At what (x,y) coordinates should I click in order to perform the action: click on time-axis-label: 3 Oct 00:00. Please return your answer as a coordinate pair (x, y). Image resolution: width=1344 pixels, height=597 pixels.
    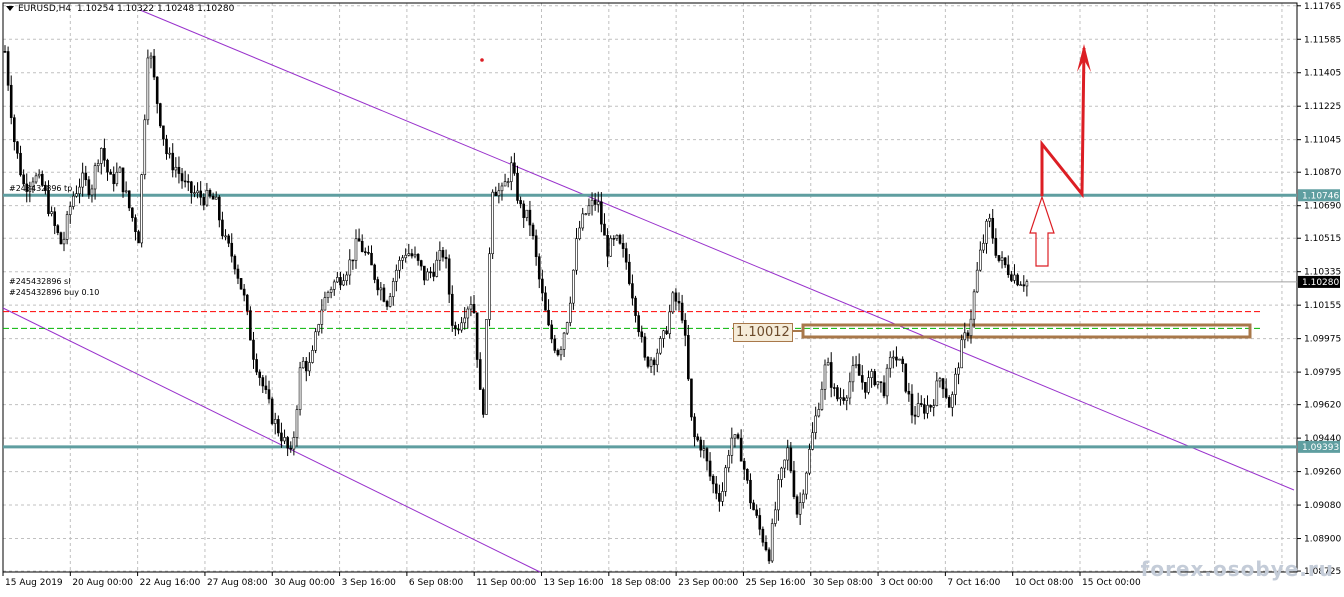
    Looking at the image, I should click on (906, 583).